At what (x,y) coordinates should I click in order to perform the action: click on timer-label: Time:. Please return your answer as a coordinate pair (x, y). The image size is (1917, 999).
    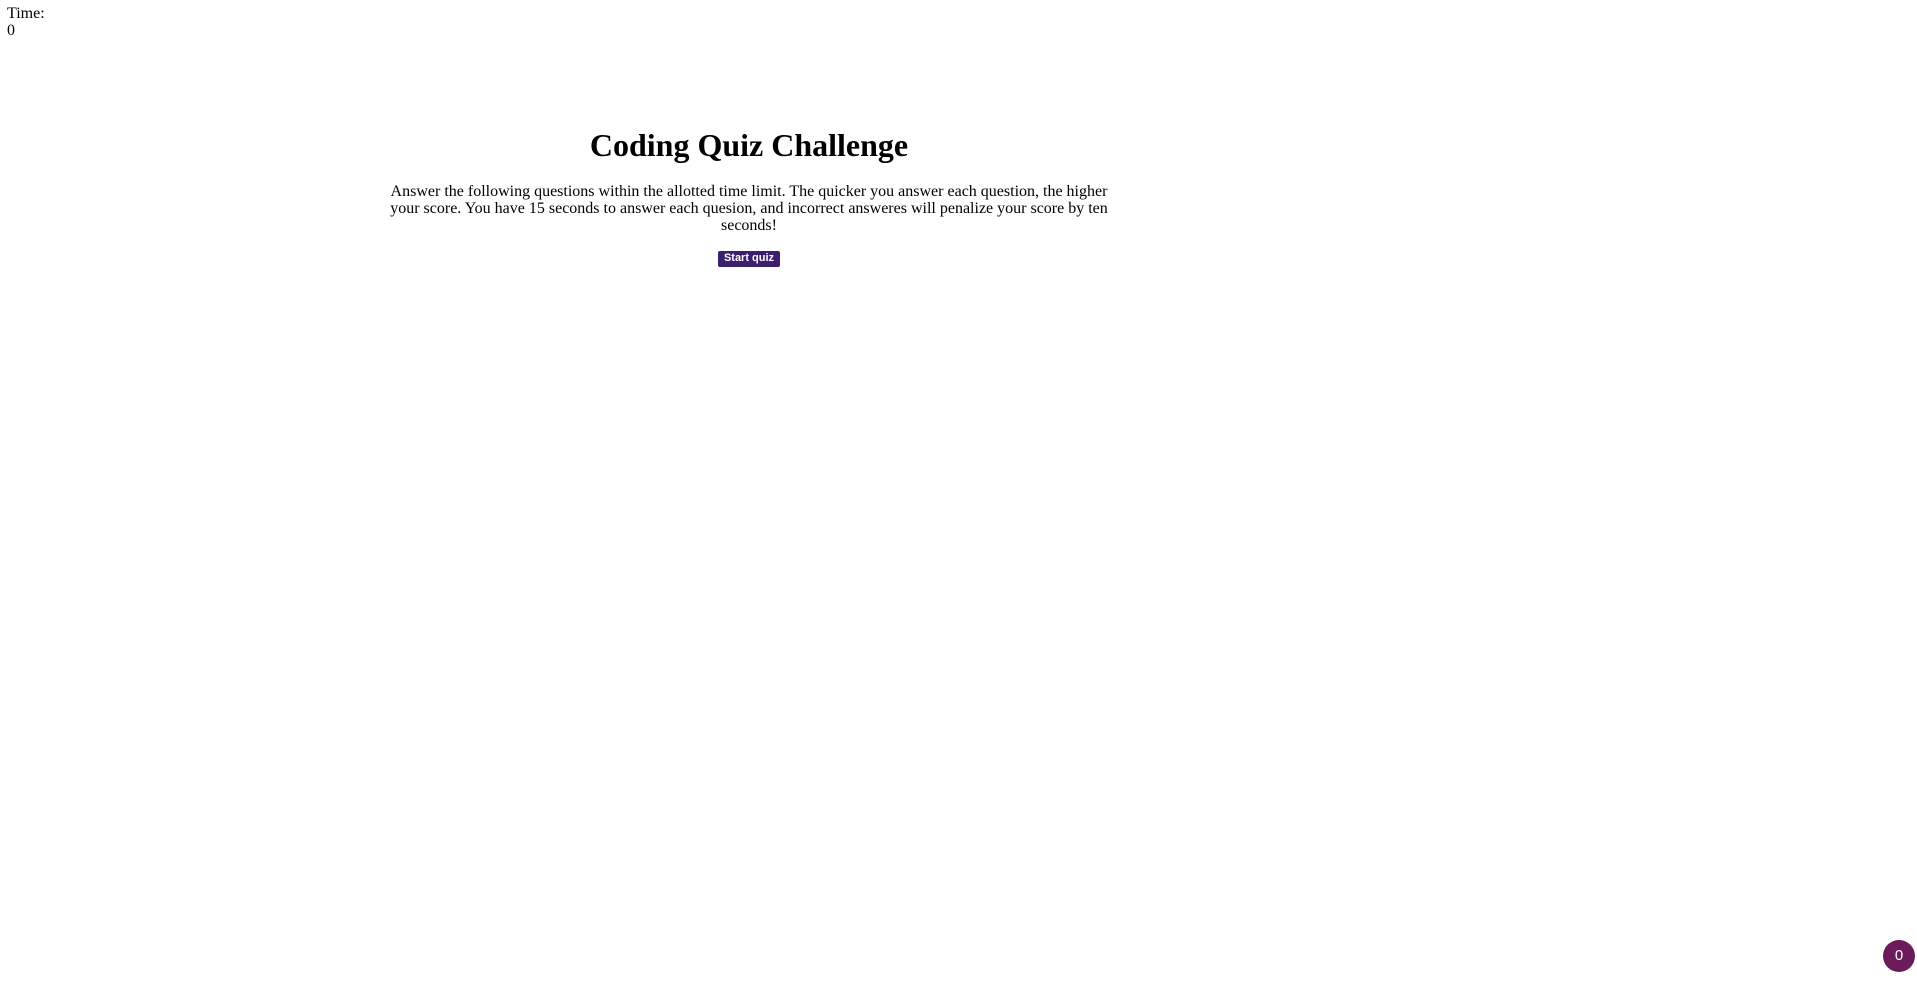
    Looking at the image, I should click on (26, 13).